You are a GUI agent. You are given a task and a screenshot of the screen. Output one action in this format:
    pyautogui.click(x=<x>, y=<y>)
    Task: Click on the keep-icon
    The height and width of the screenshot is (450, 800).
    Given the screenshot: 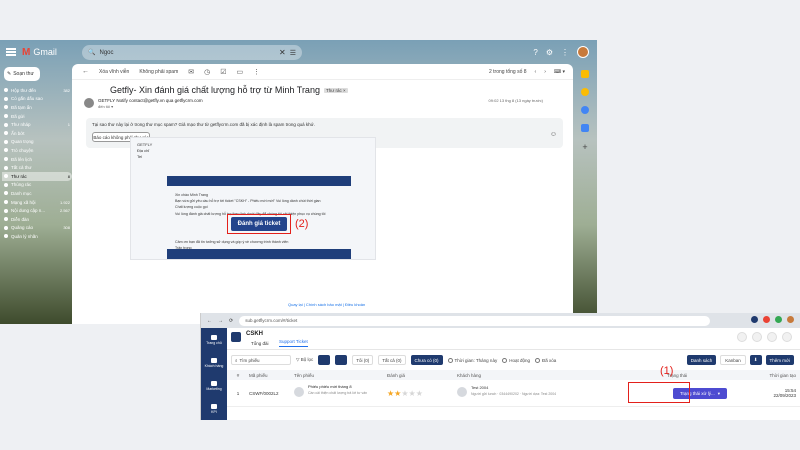 What is the action you would take?
    pyautogui.click(x=585, y=92)
    